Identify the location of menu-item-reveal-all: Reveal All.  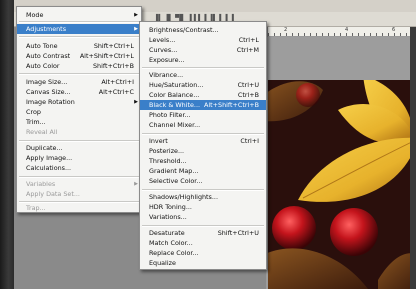
(42, 132).